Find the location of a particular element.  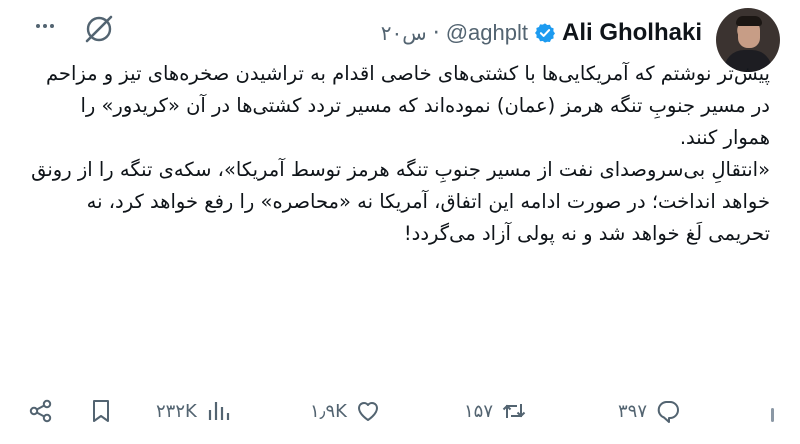

reply-button: ۳۹۷ is located at coordinates (649, 411).